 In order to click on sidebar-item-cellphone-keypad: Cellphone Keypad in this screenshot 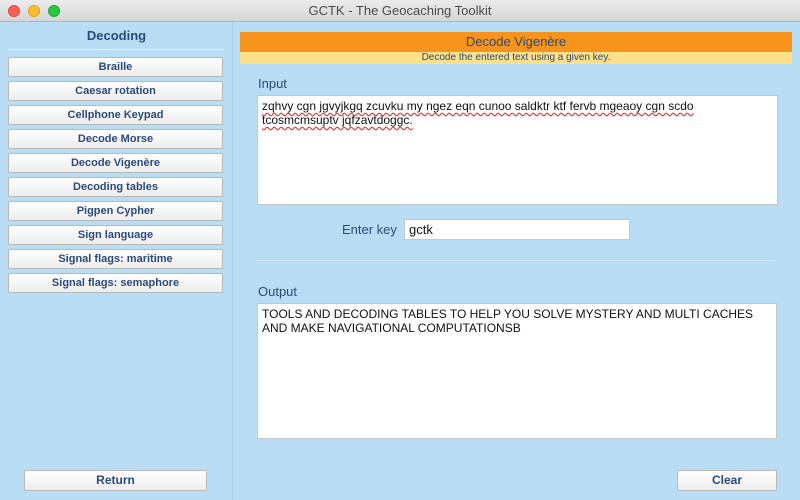, I will do `click(115, 115)`.